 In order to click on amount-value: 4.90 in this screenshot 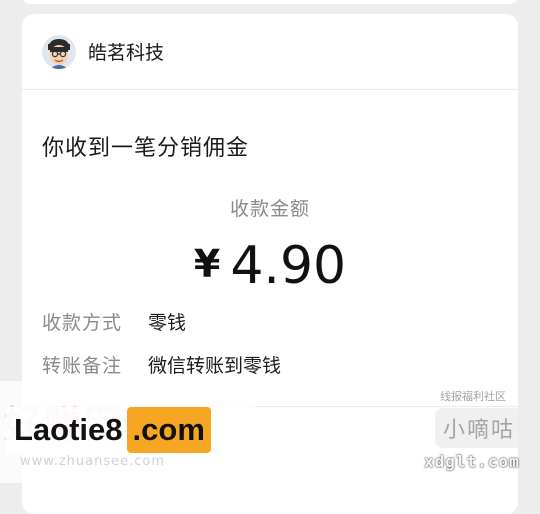, I will do `click(288, 266)`.